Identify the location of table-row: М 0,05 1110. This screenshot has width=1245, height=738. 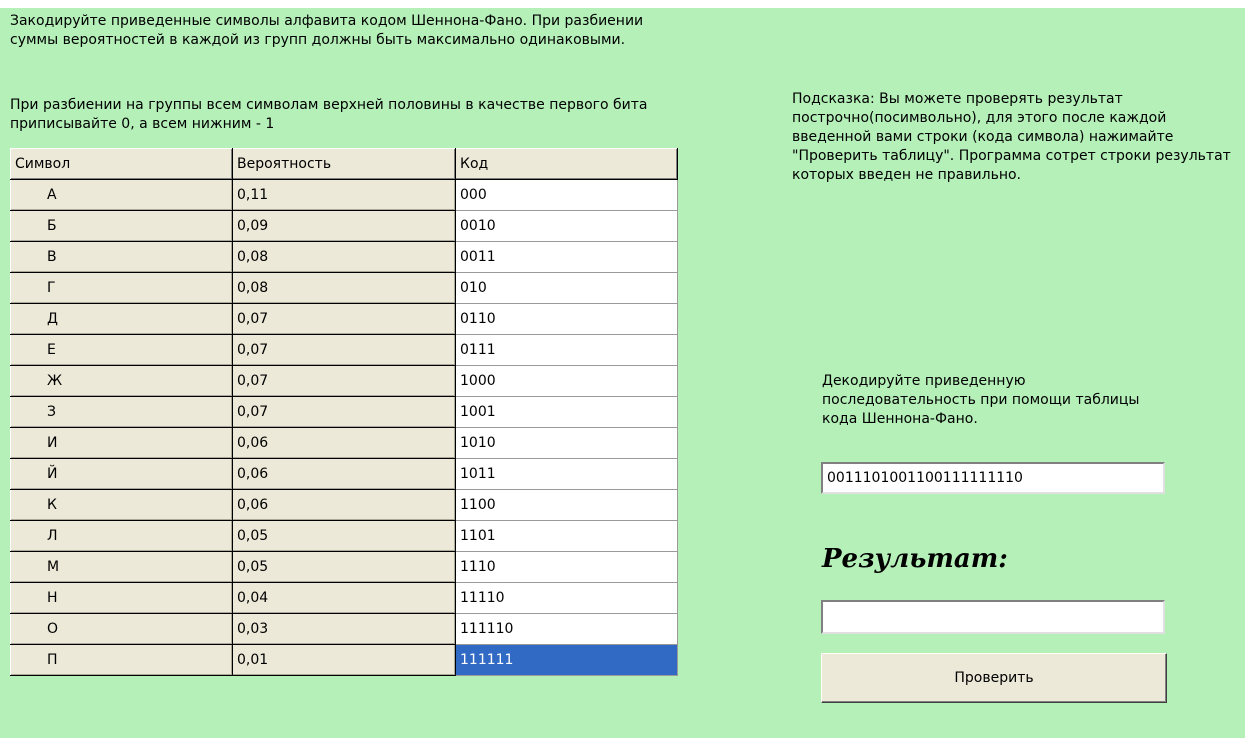
(344, 567).